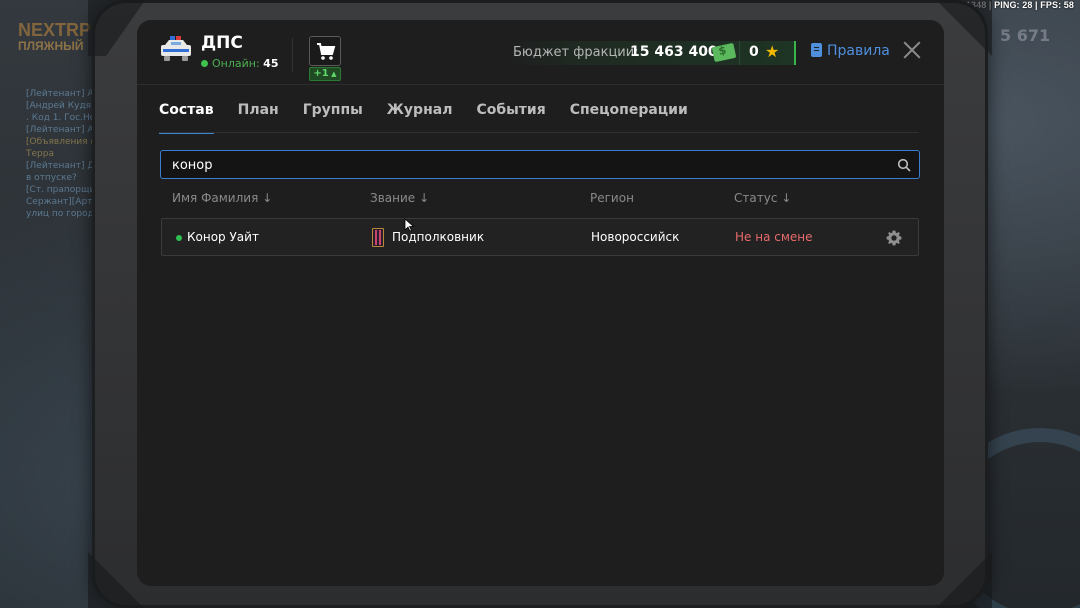  Describe the element at coordinates (756, 198) in the screenshot. I see `column-header-status-label: Статус` at that location.